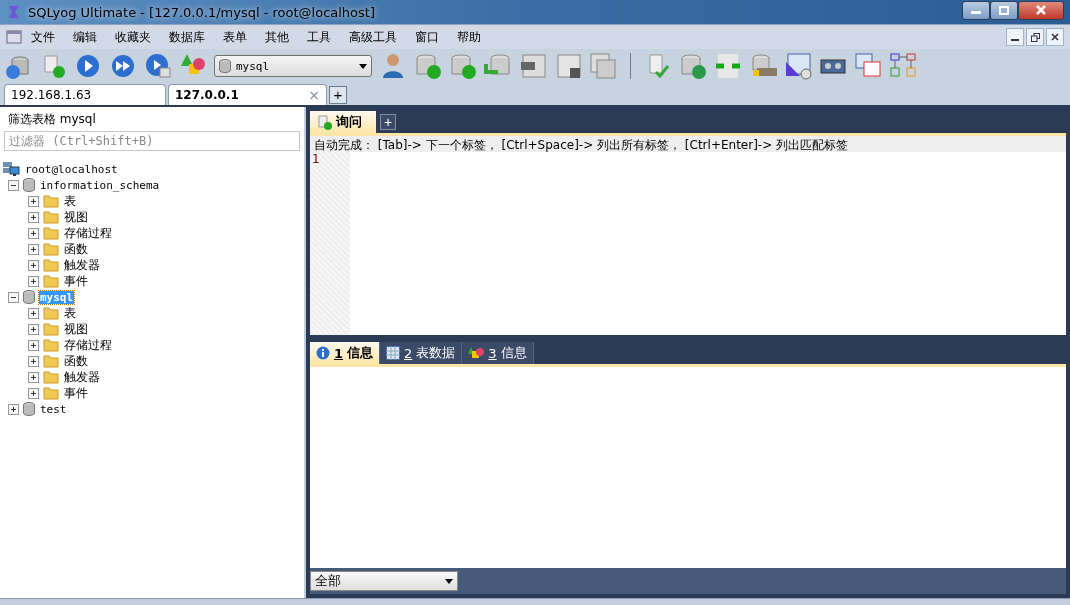 The image size is (1070, 605). I want to click on window-title: SQLyog Ultimate - [127.0.0.1/mysql - root@localhost], so click(201, 12).